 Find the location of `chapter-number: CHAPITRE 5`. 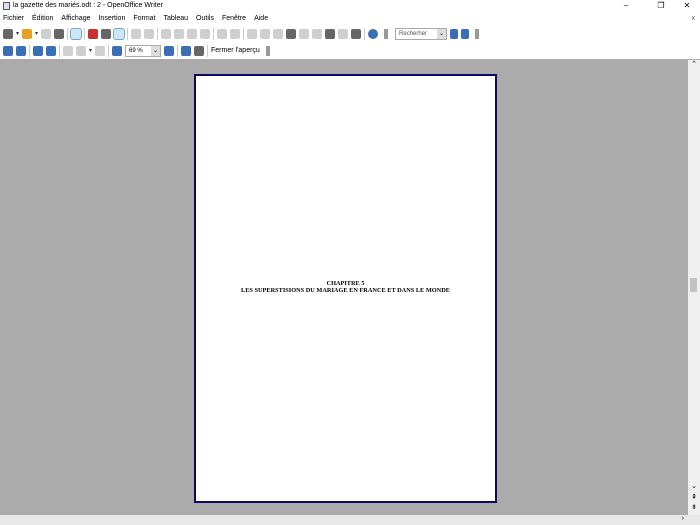

chapter-number: CHAPITRE 5 is located at coordinates (345, 283).